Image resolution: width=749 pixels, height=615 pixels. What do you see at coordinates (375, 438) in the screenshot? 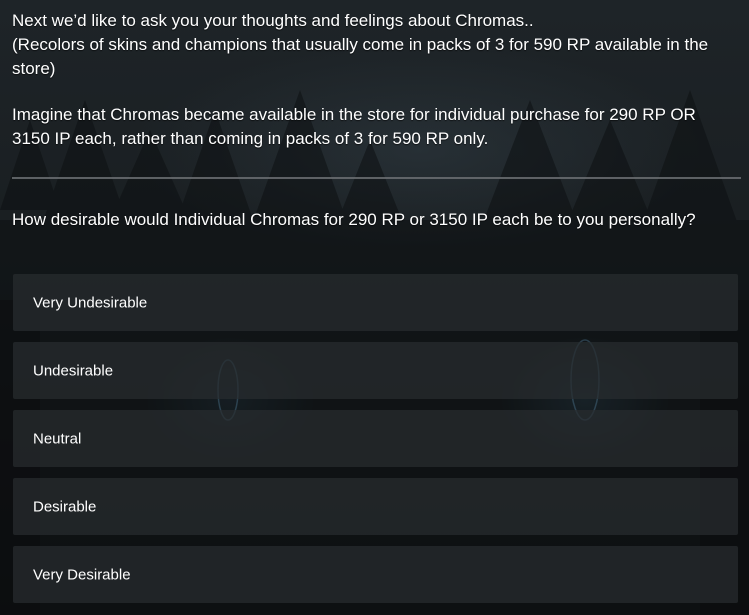
I see `option-neutral: Neutral` at bounding box center [375, 438].